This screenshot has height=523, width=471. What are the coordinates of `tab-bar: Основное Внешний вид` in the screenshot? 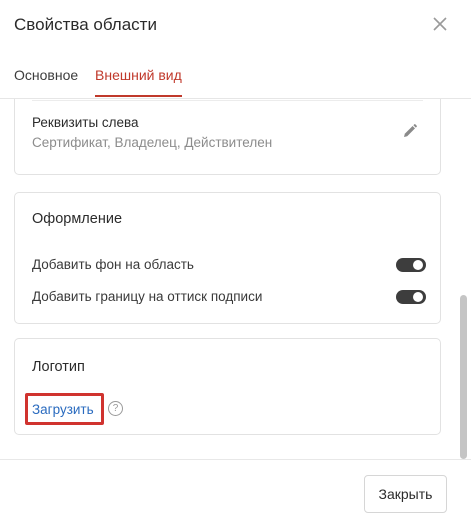 It's located at (235, 78).